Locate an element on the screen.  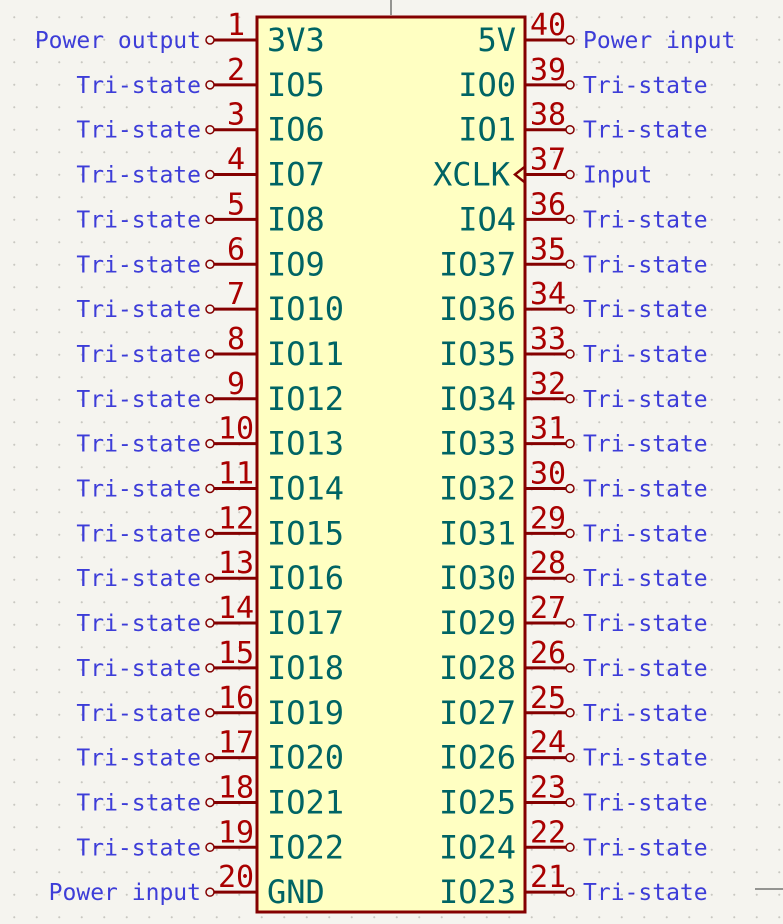
pin-number: 32 is located at coordinates (548, 384).